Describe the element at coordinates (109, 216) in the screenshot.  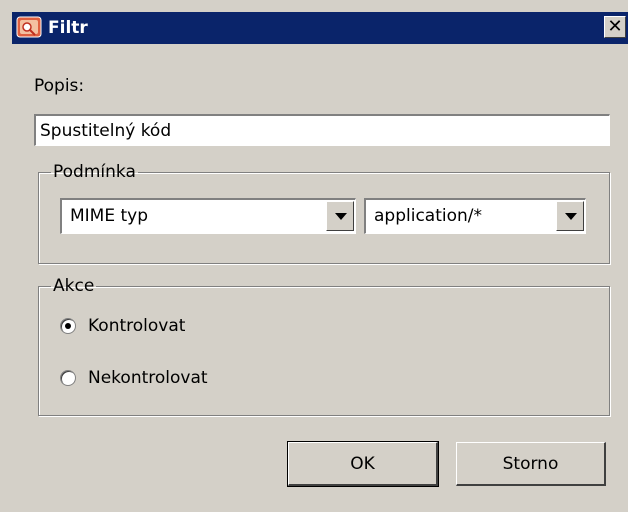
I see `condition-type-value: MIME typ` at that location.